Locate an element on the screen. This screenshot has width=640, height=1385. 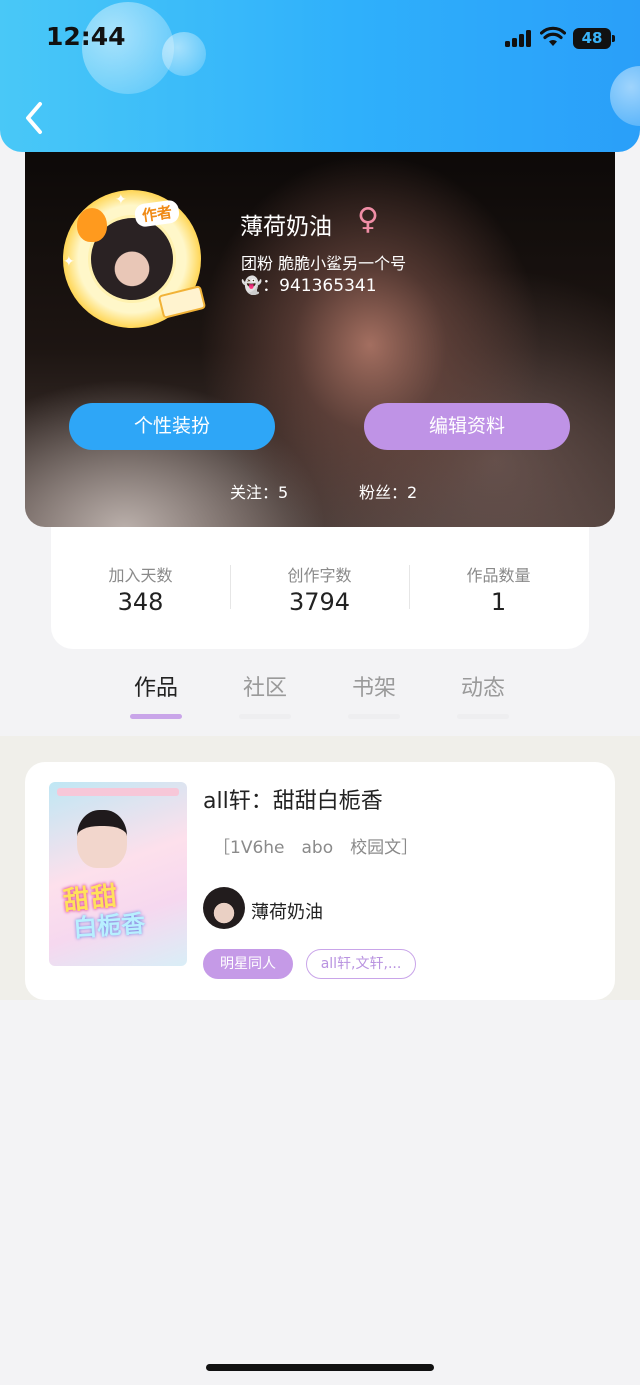
stat-join-days: 加入天数 348 is located at coordinates (140, 589).